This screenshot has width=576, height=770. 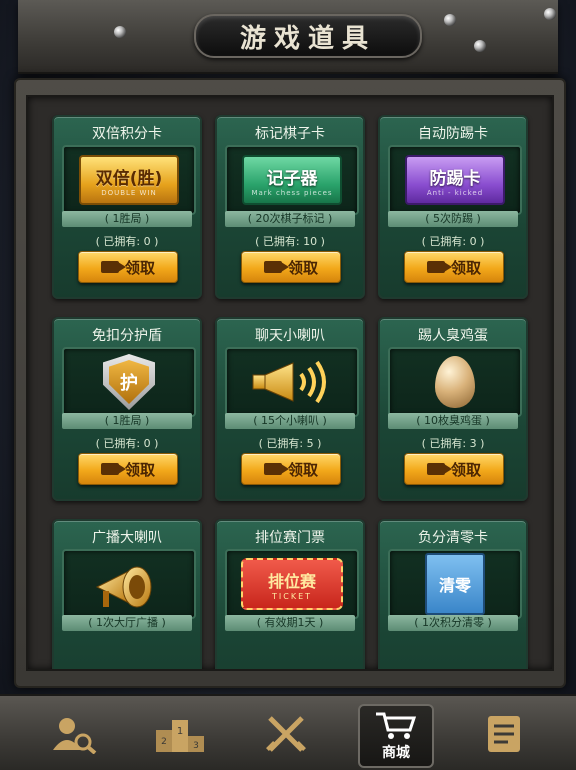 I want to click on item-image: 排位赛 TICKET, so click(x=292, y=584).